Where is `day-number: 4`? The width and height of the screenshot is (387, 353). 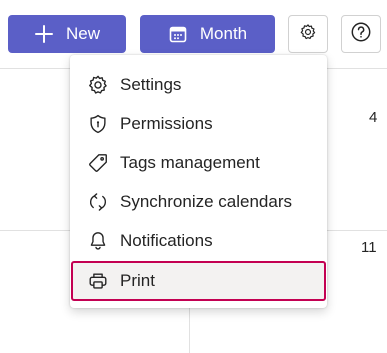
day-number: 4 is located at coordinates (373, 117).